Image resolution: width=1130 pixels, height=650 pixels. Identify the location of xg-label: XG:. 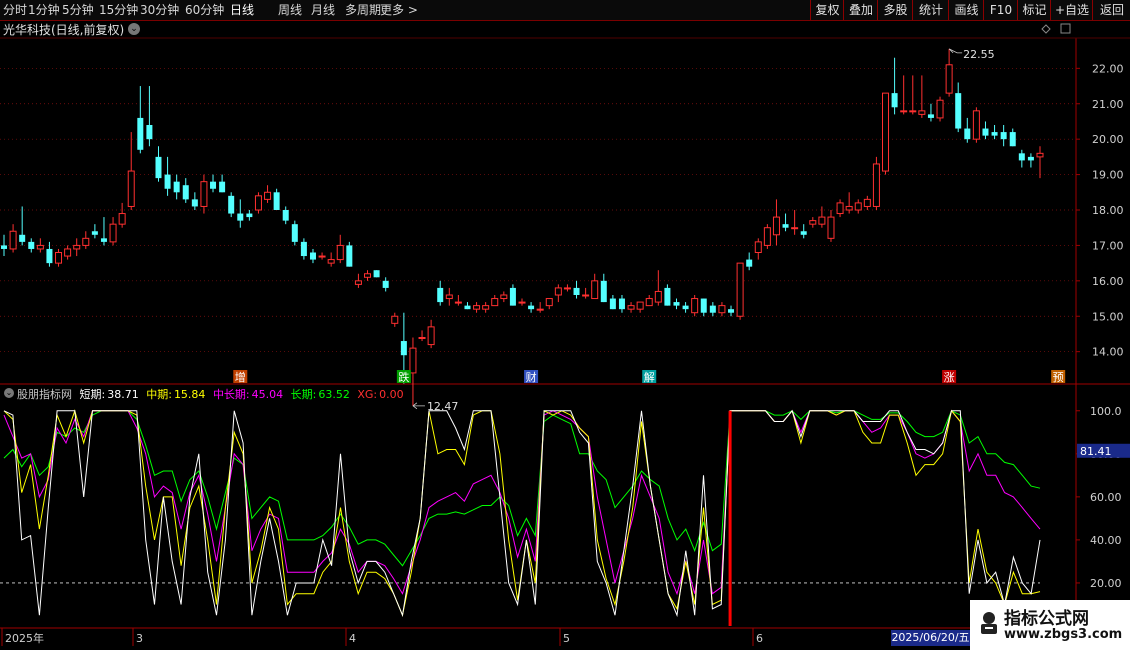
(367, 394).